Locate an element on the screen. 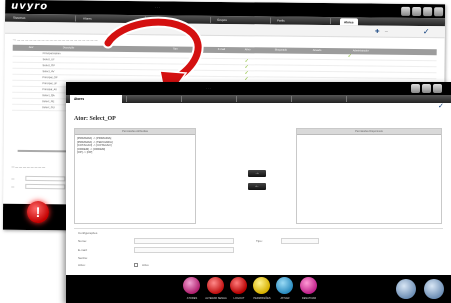  name-input is located at coordinates (184, 241).